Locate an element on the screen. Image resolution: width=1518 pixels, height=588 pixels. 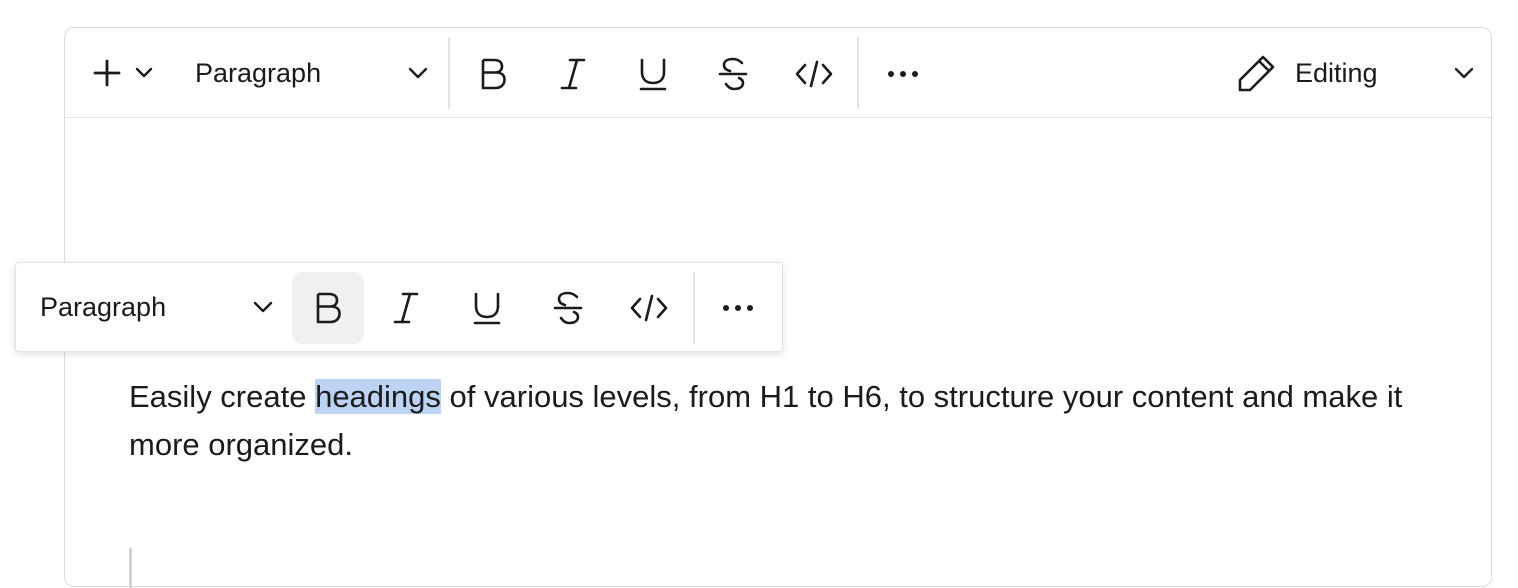
editing-mode-dropdown: Editing is located at coordinates (1356, 73).